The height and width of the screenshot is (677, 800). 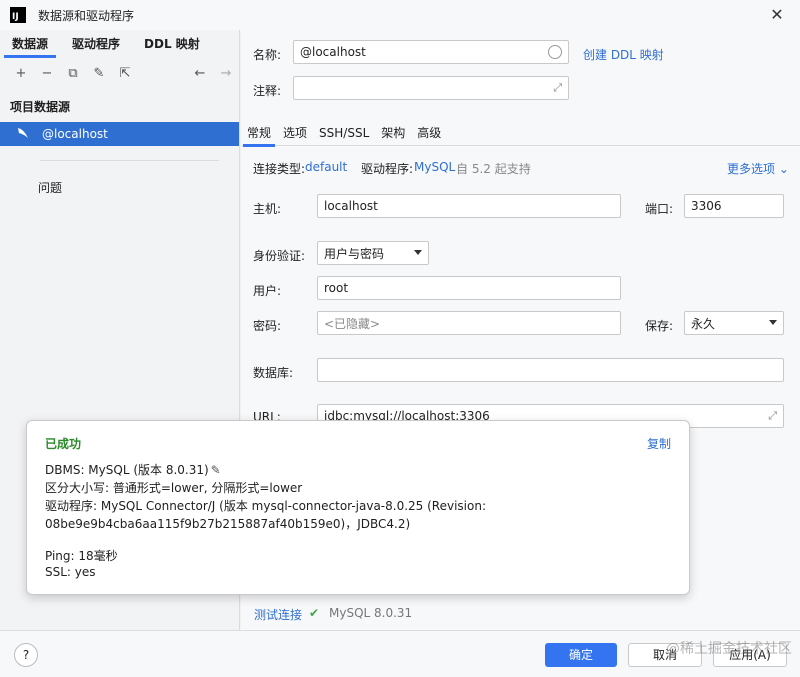 What do you see at coordinates (387, 169) in the screenshot?
I see `driver-label: 驱动程序:` at bounding box center [387, 169].